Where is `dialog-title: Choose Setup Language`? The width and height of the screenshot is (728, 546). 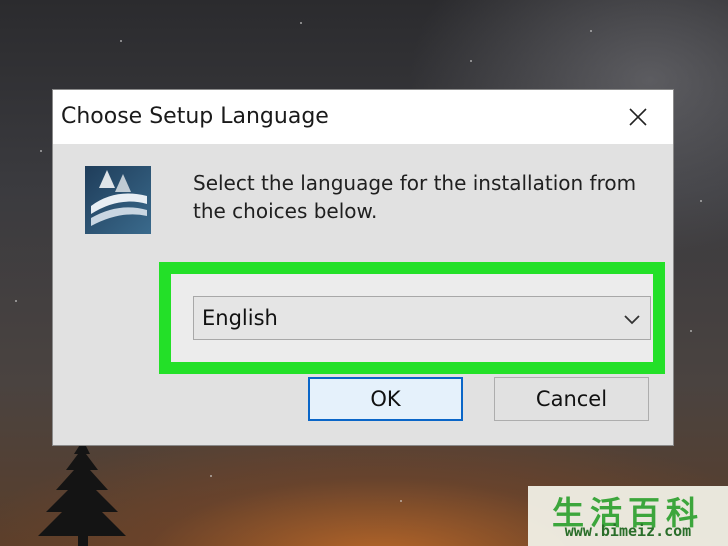
dialog-title: Choose Setup Language is located at coordinates (195, 116).